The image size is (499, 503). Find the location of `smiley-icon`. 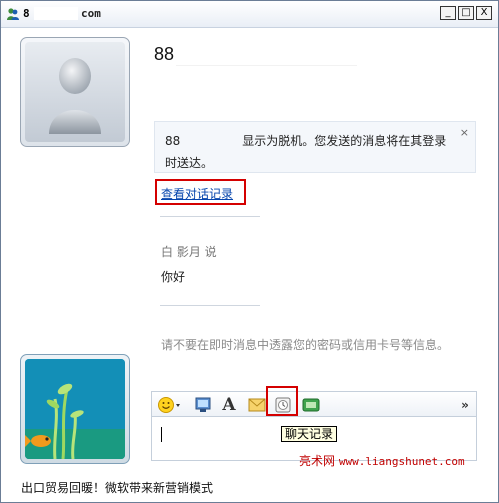

smiley-icon is located at coordinates (169, 405).